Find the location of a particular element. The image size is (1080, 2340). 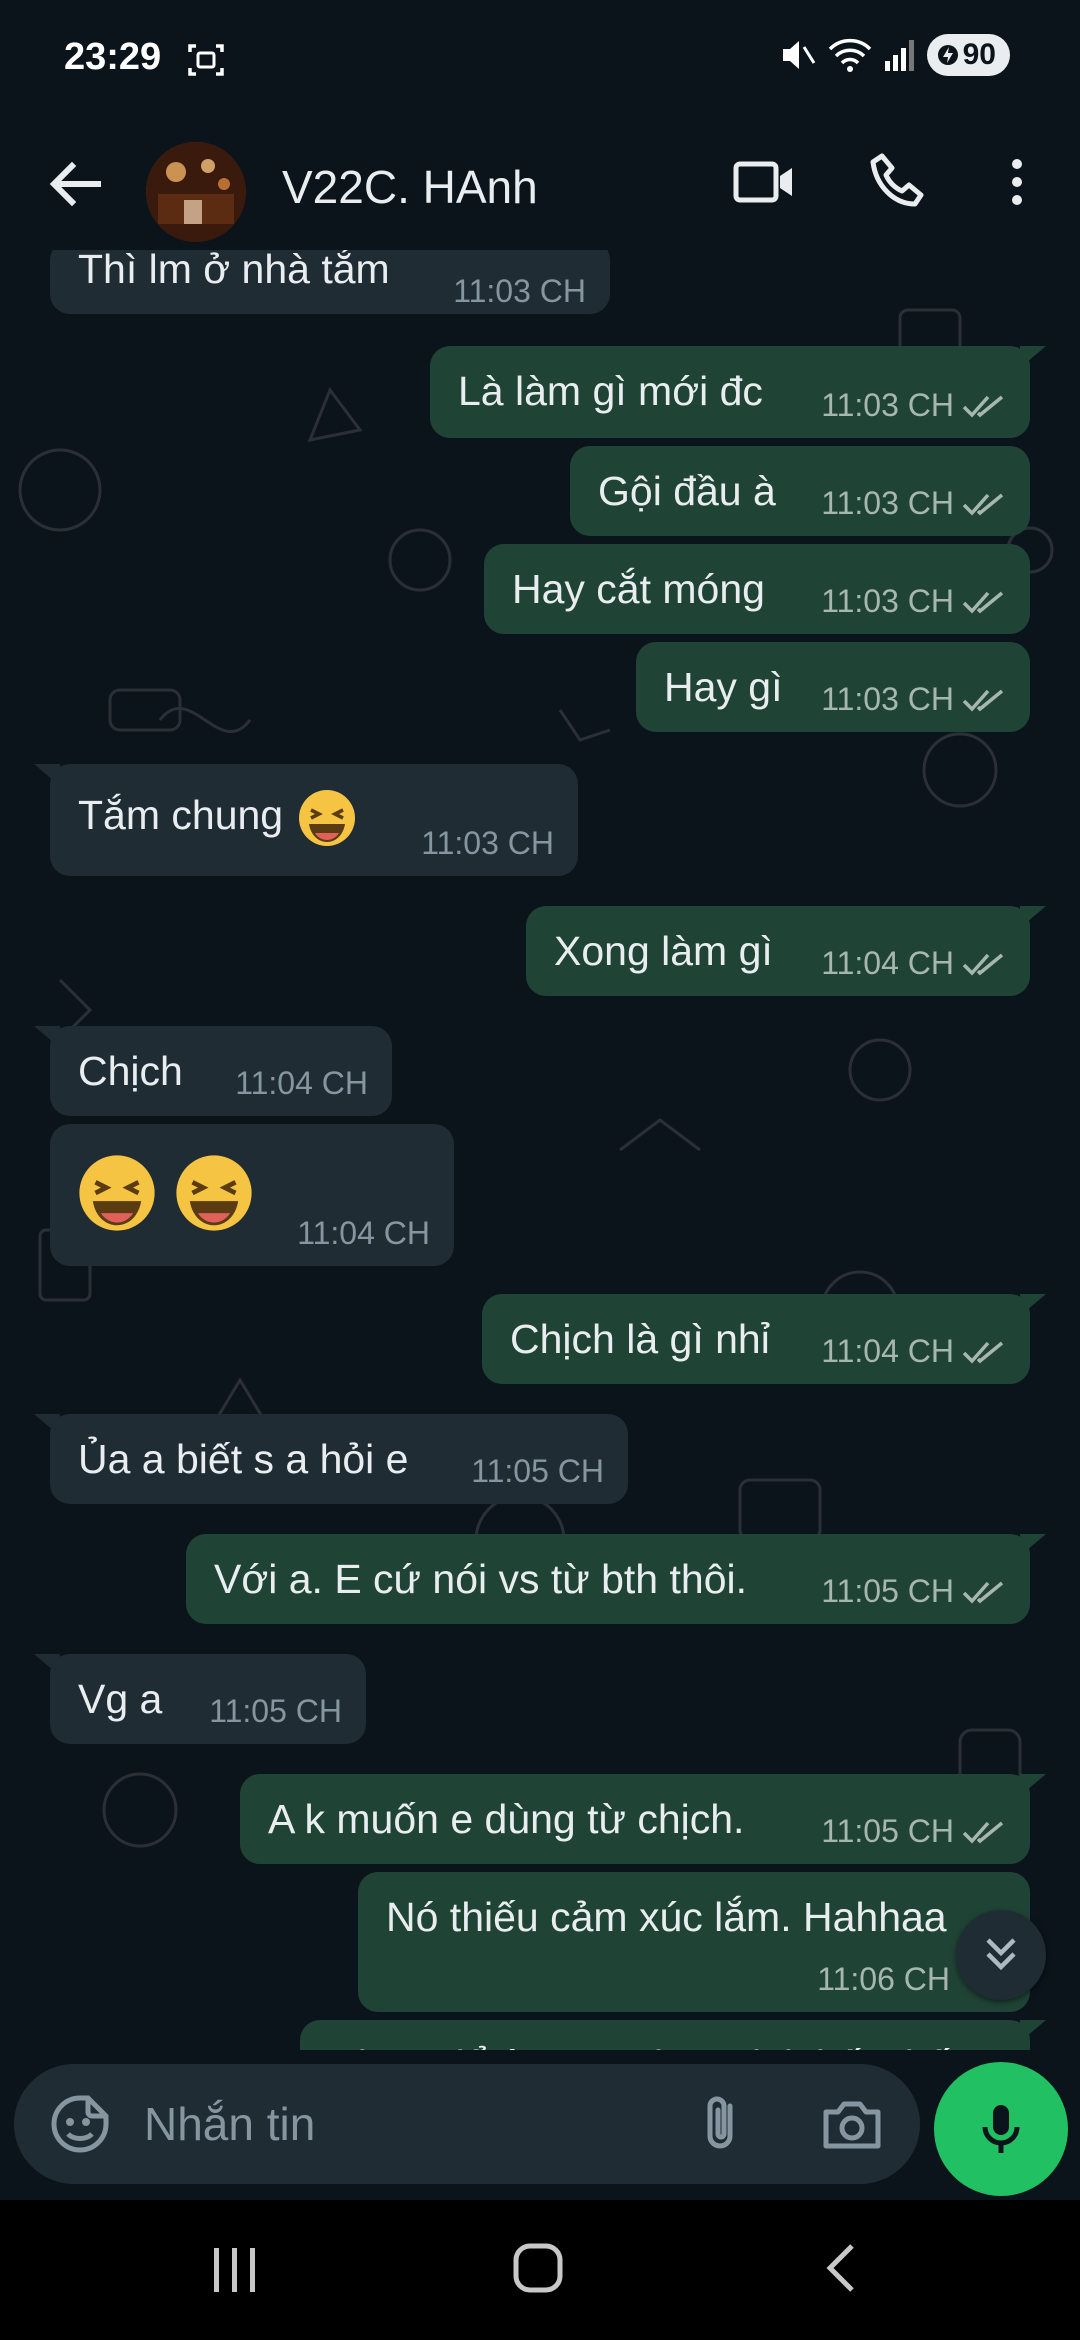

message-bubble-incoming: Ủa a biết s a hỏi e 11:05 CH is located at coordinates (331, 1459).